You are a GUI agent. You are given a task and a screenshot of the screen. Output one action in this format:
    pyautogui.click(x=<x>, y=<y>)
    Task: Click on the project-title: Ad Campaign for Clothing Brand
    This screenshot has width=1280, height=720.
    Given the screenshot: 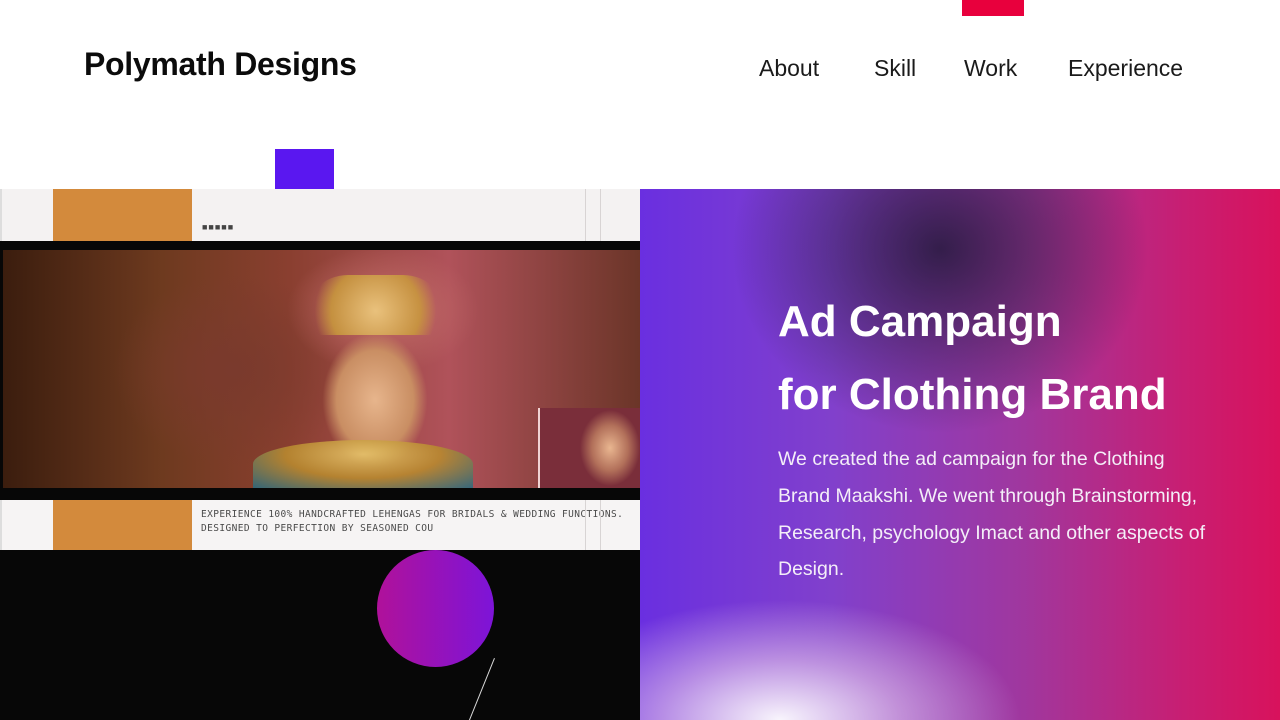 What is the action you would take?
    pyautogui.click(x=1028, y=358)
    